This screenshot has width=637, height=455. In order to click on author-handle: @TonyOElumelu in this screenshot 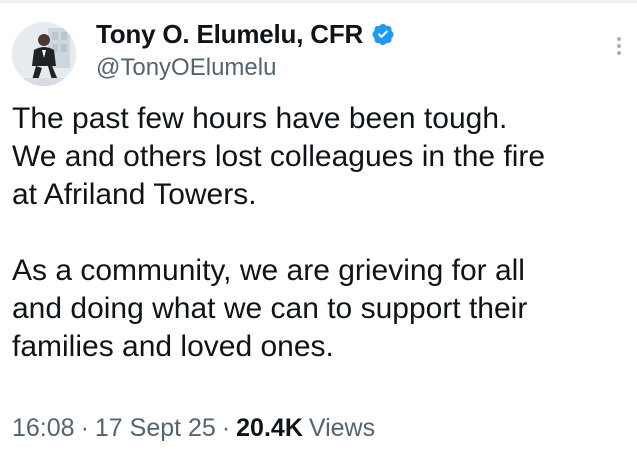, I will do `click(245, 68)`.